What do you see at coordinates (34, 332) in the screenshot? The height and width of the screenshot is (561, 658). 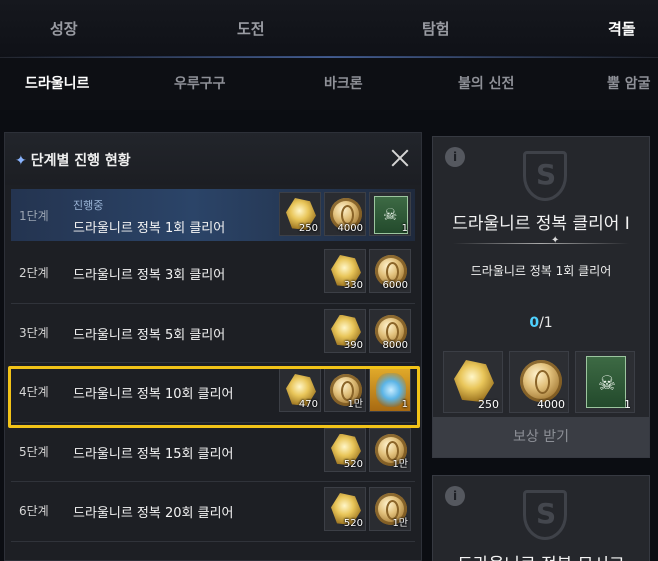 I see `stage-number: 3단계` at bounding box center [34, 332].